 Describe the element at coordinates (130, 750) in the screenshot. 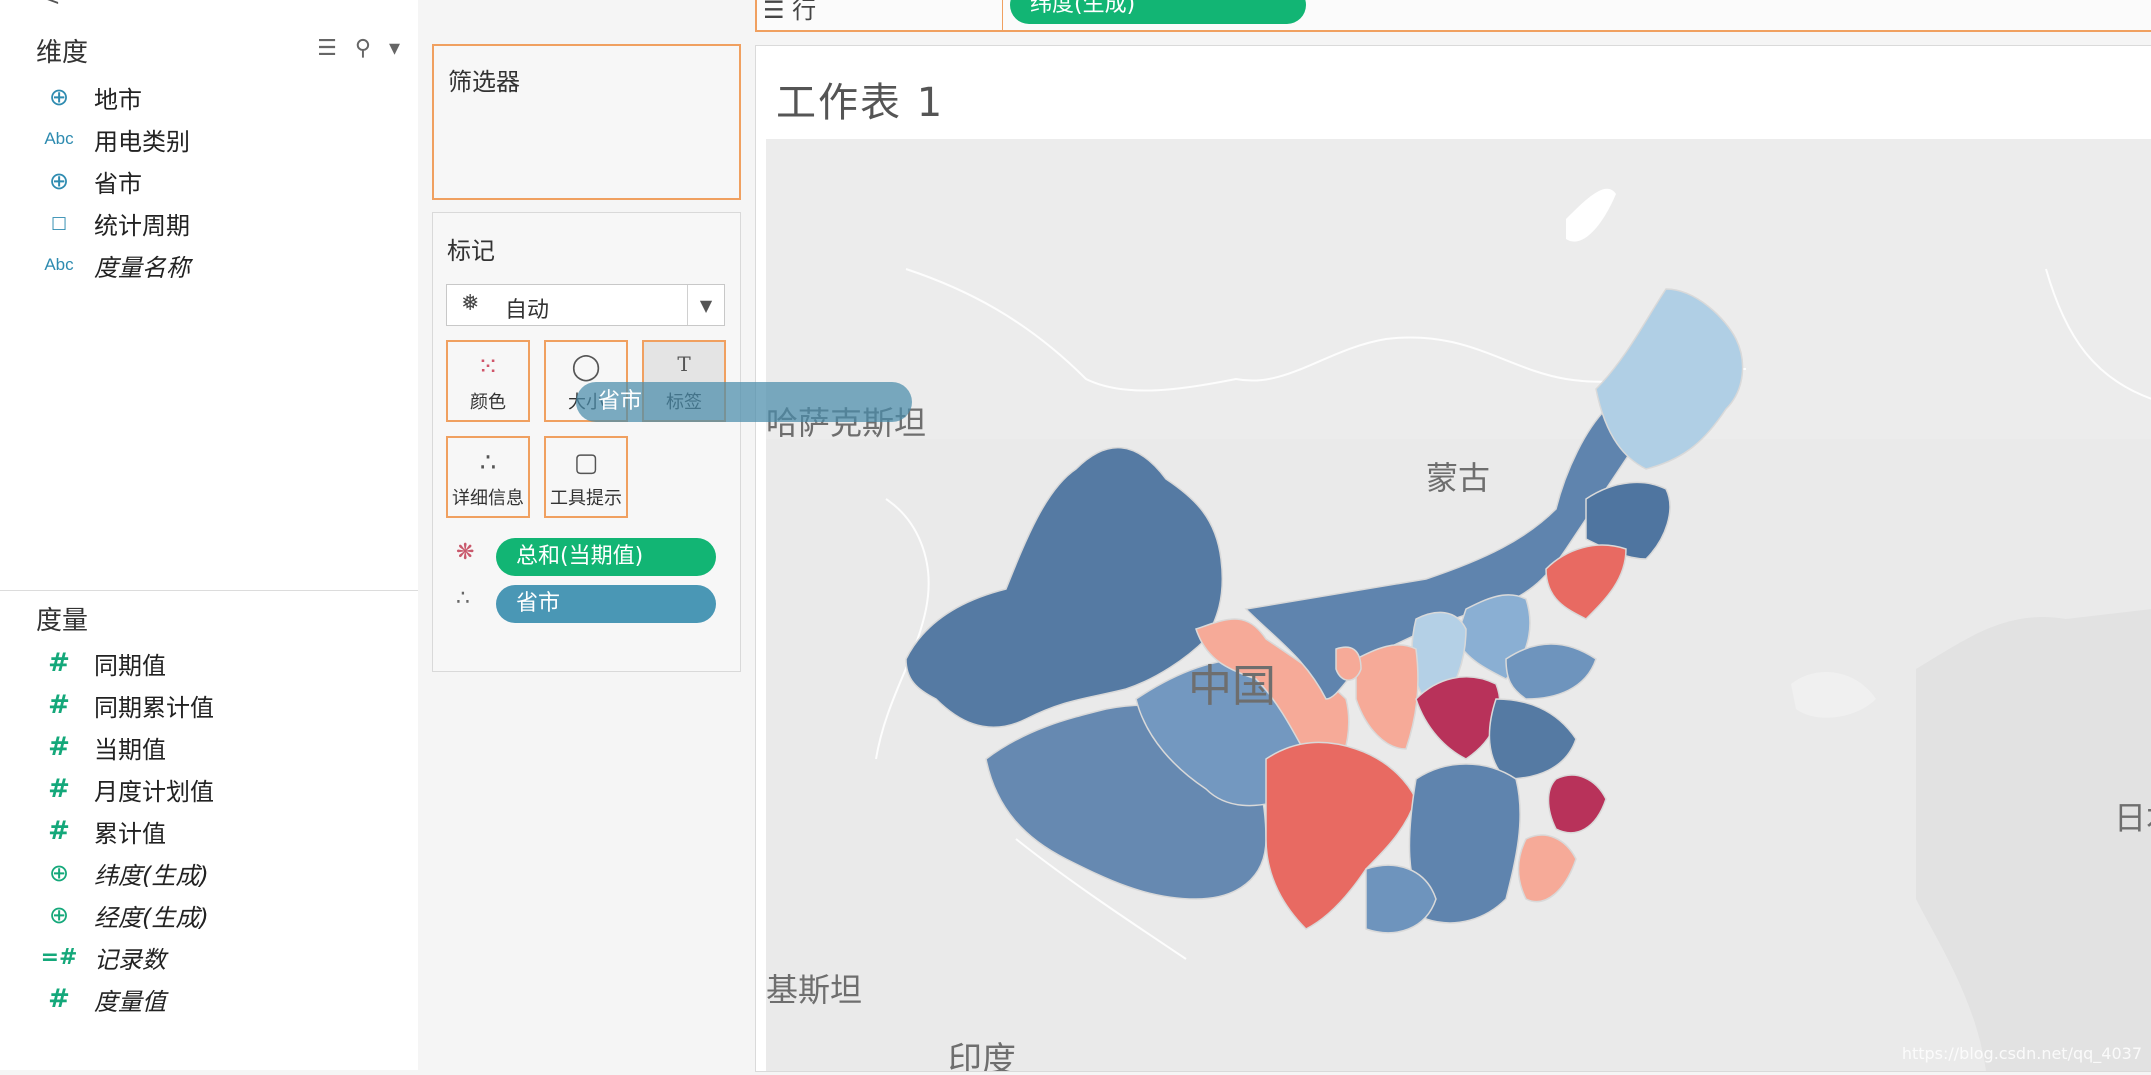

I see `field-label: 当期值` at that location.